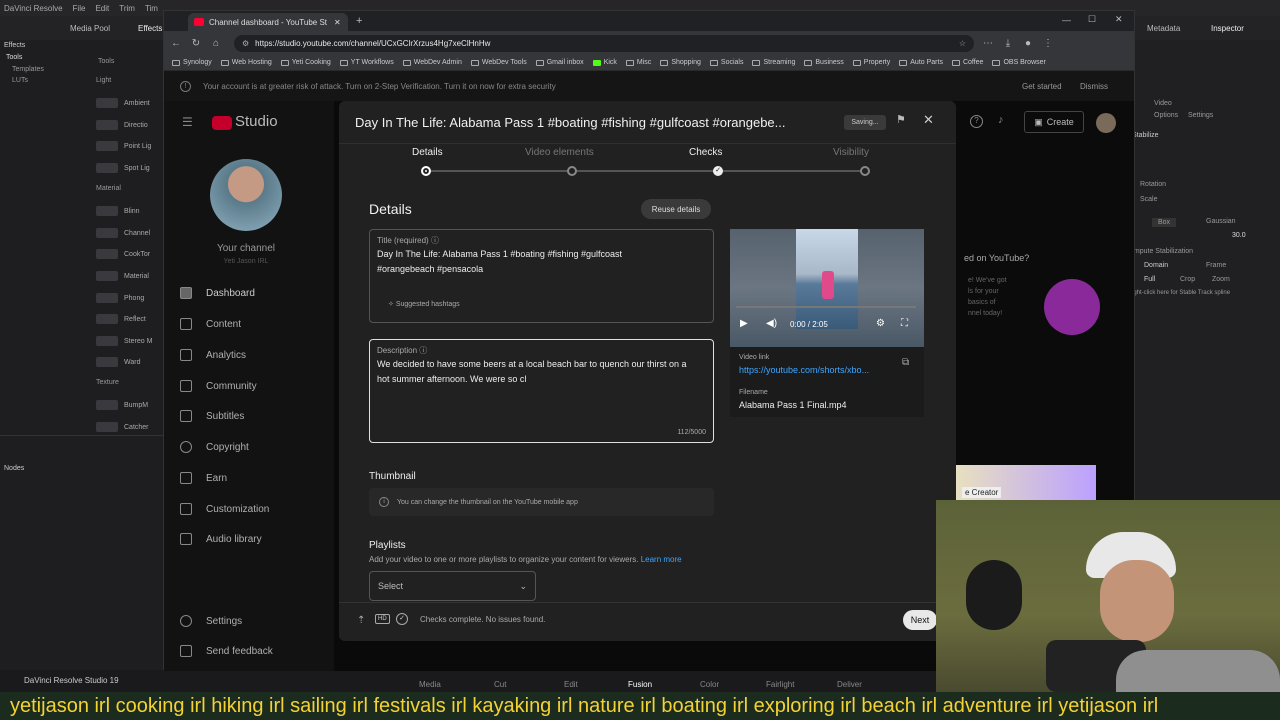  Describe the element at coordinates (967, 62) in the screenshot. I see `bookmark-coffee: Coffee` at that location.